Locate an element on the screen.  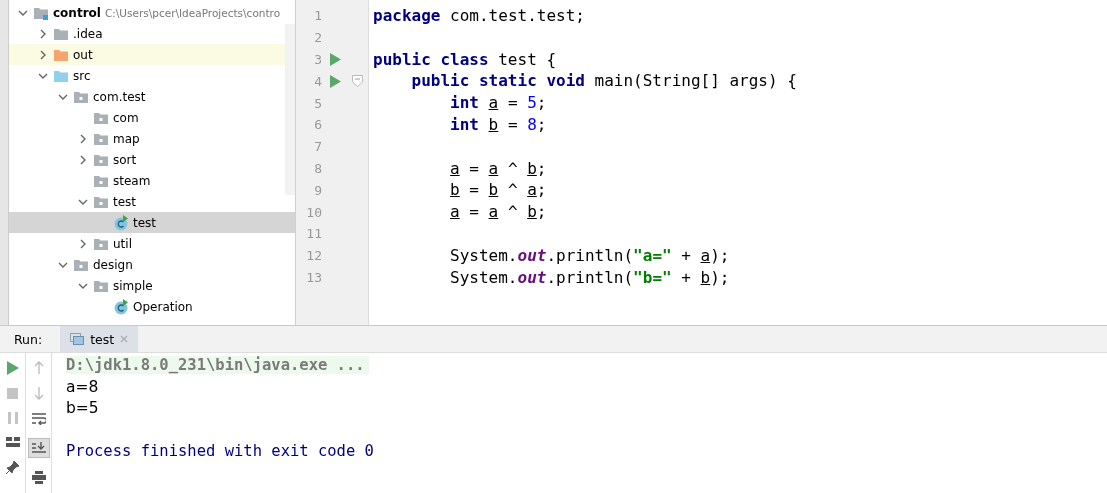
scroll-to-end-button is located at coordinates (38, 448).